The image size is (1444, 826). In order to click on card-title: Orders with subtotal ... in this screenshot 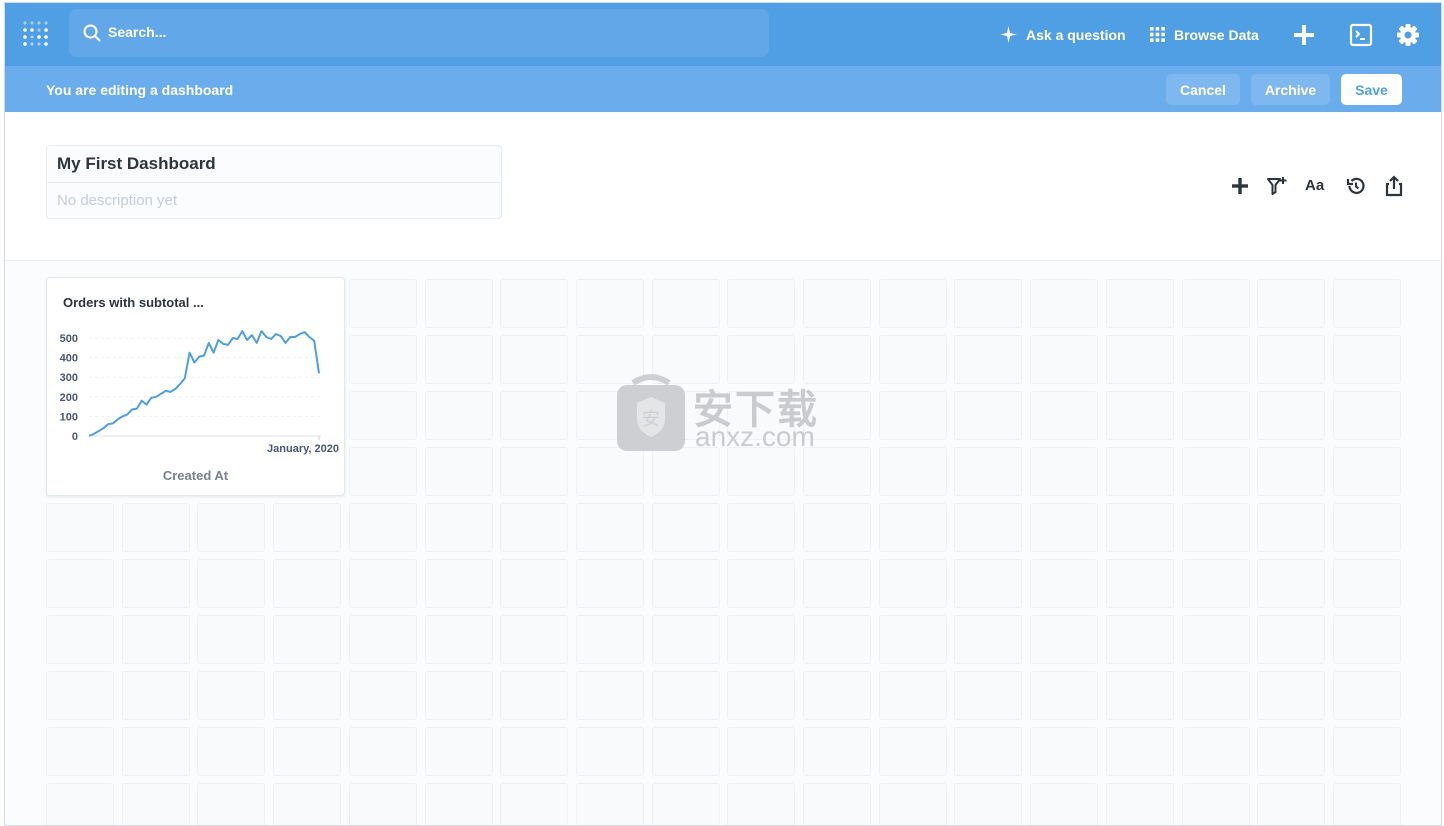, I will do `click(133, 302)`.